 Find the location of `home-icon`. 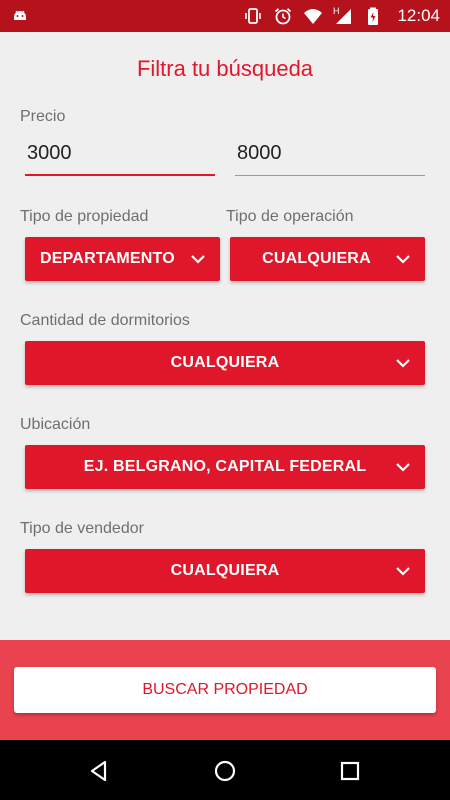

home-icon is located at coordinates (225, 771).